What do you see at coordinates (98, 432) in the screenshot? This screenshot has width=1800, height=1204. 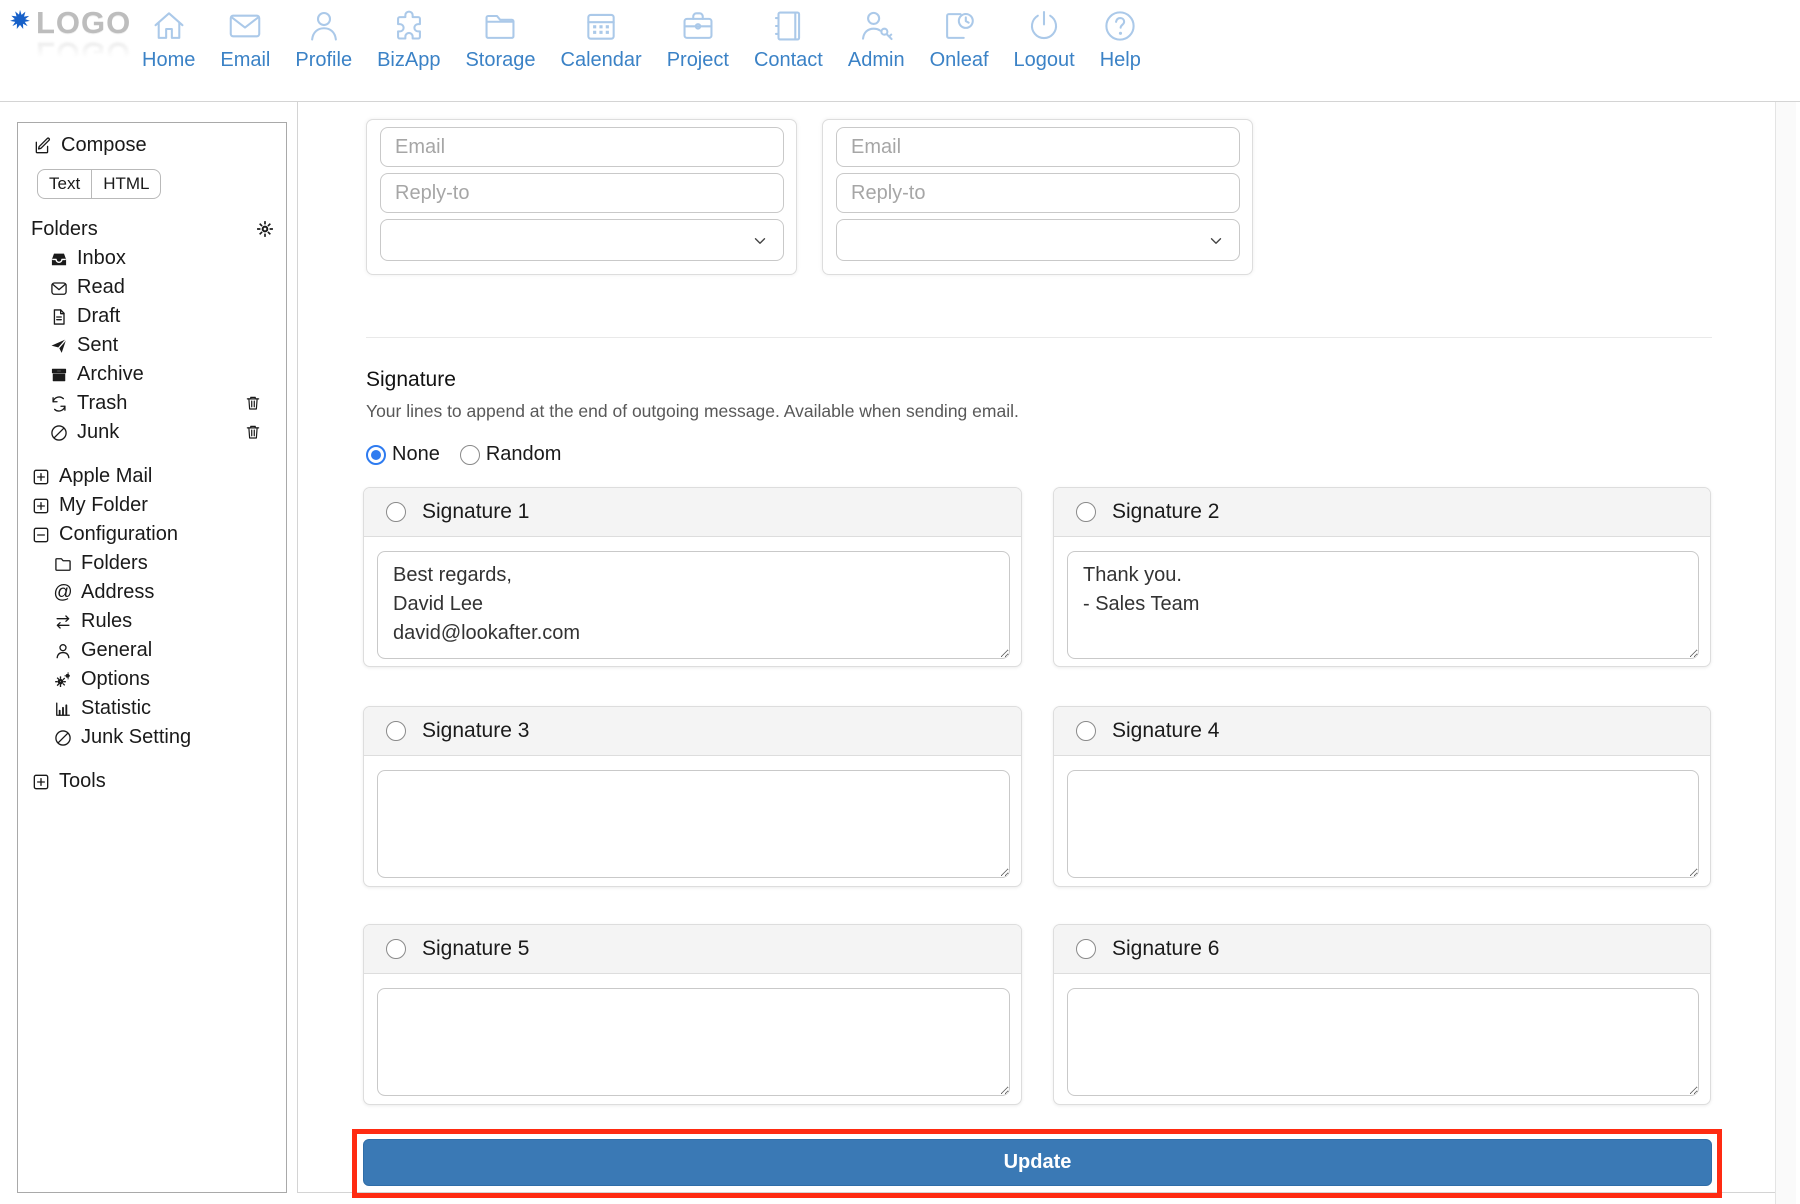 I see `folder-label: Junk` at bounding box center [98, 432].